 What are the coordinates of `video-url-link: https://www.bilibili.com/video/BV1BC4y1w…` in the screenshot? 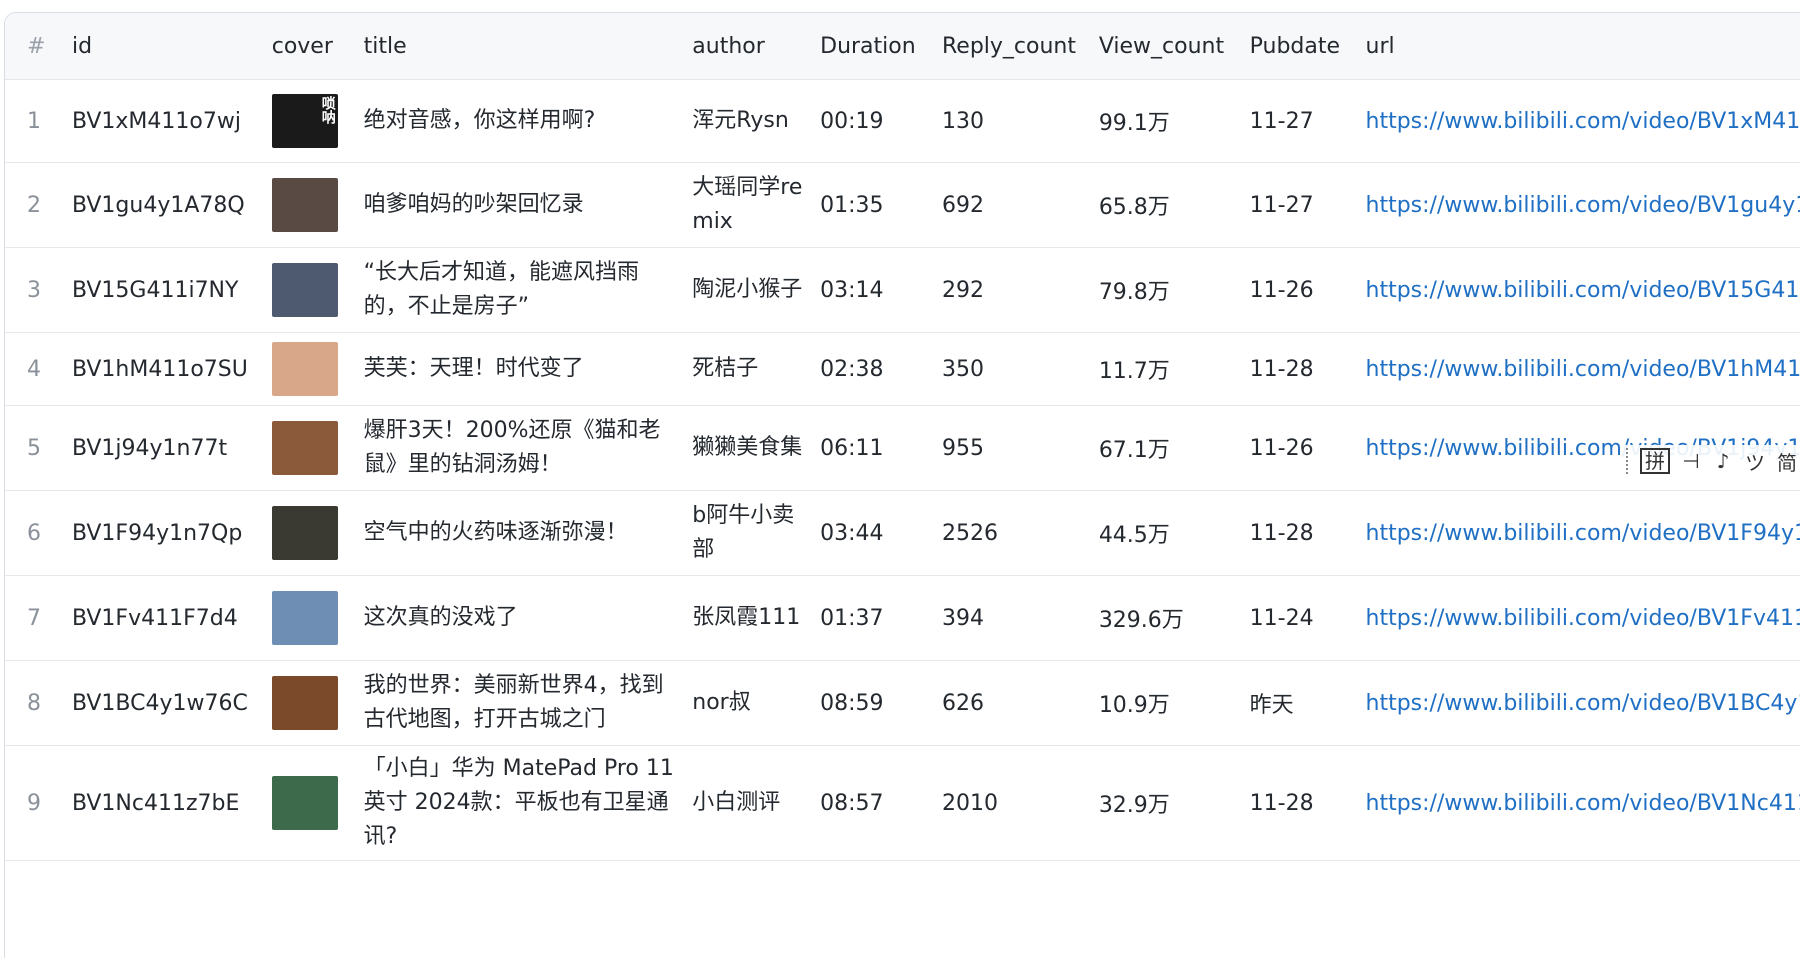 It's located at (1583, 703).